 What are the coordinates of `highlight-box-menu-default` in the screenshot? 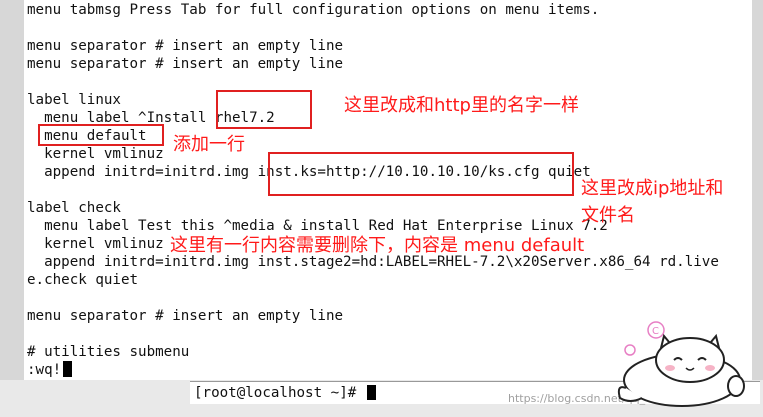 It's located at (101, 135).